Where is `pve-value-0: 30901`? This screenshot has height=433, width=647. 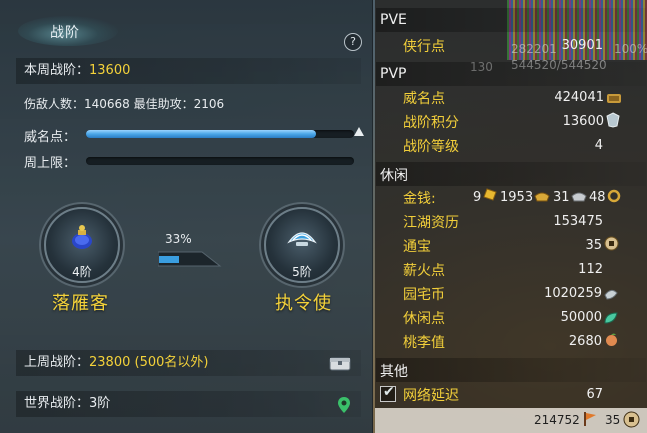
pve-value-0: 30901 is located at coordinates (582, 45).